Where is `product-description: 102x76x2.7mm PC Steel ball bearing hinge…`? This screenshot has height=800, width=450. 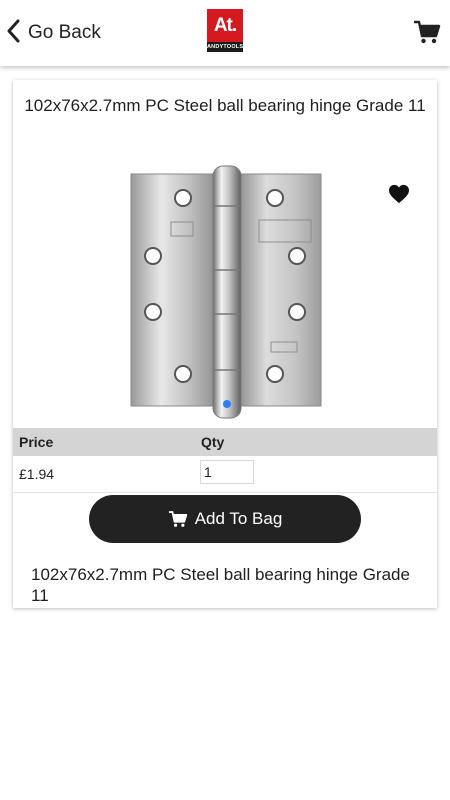
product-description: 102x76x2.7mm PC Steel ball bearing hinge… is located at coordinates (220, 585).